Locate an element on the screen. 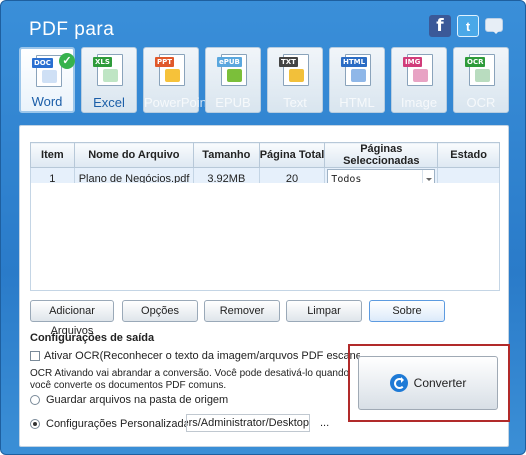 This screenshot has width=526, height=455. tab-excel-label: Excel is located at coordinates (109, 102).